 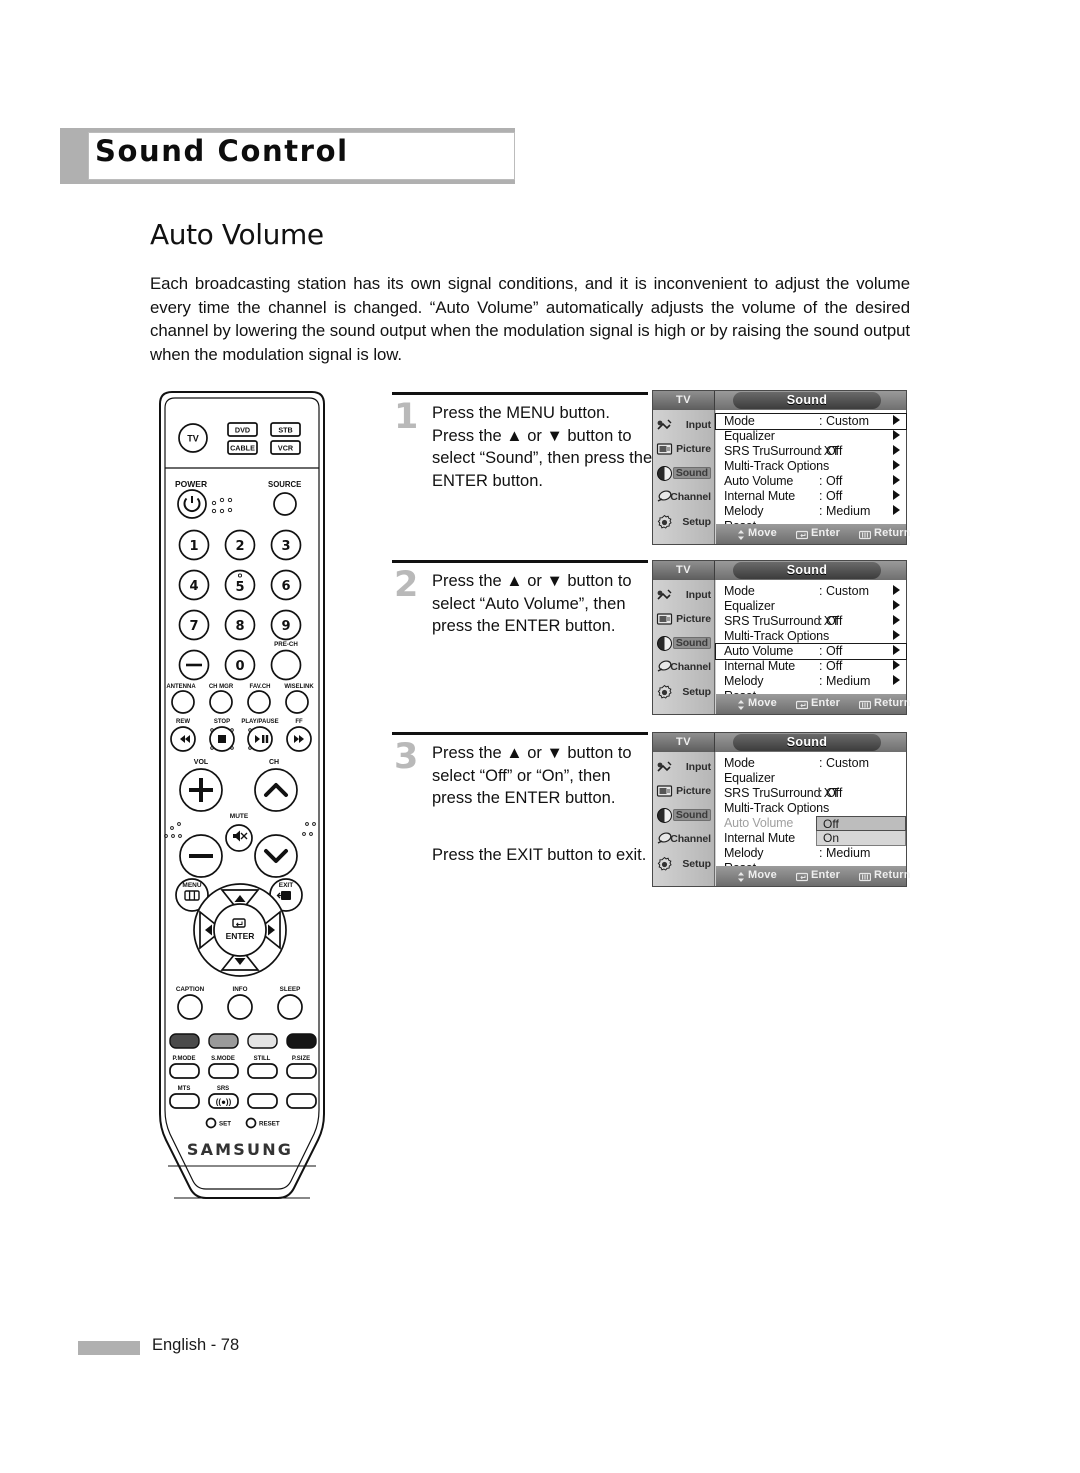 I want to click on help-label-enter: Enter, so click(x=826, y=875).